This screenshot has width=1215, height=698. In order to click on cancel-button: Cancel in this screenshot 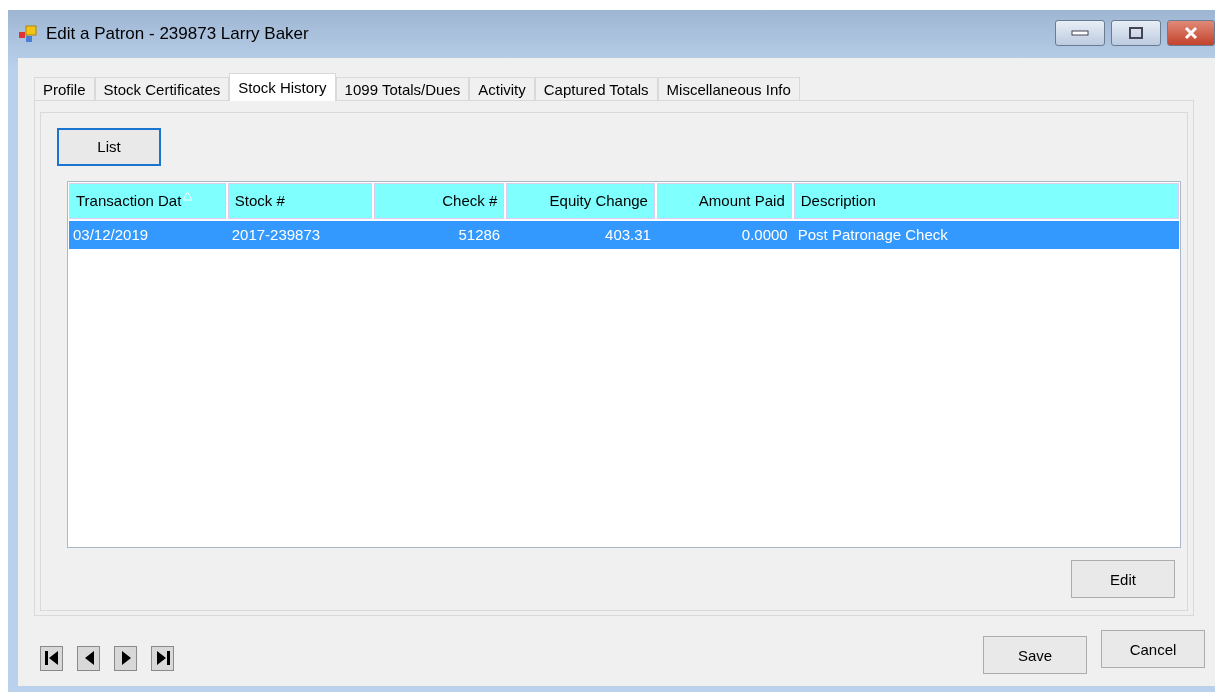, I will do `click(1153, 649)`.